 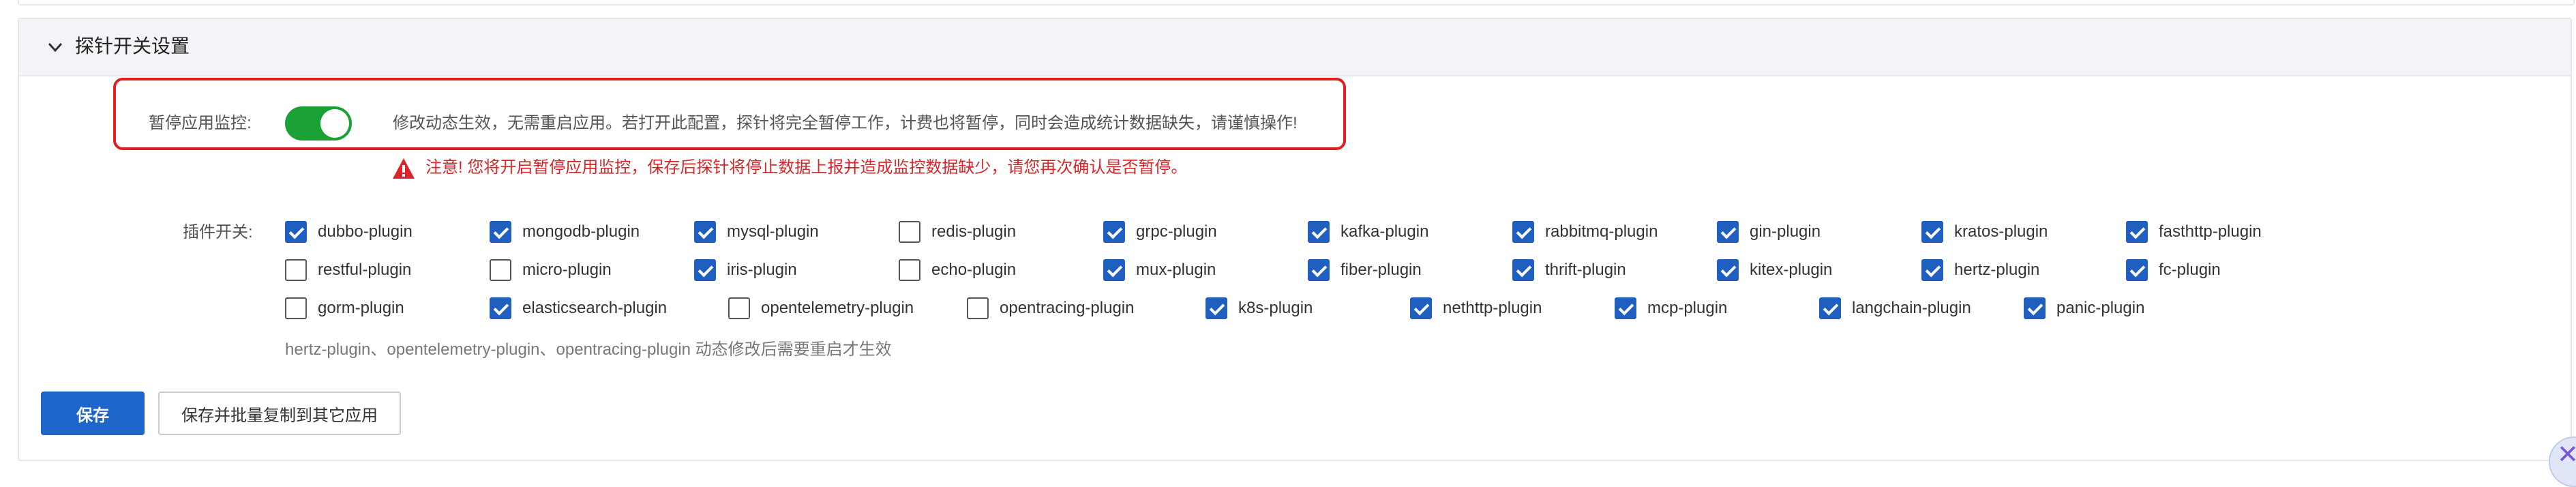 I want to click on section-title: 探针开关设置, so click(x=132, y=46).